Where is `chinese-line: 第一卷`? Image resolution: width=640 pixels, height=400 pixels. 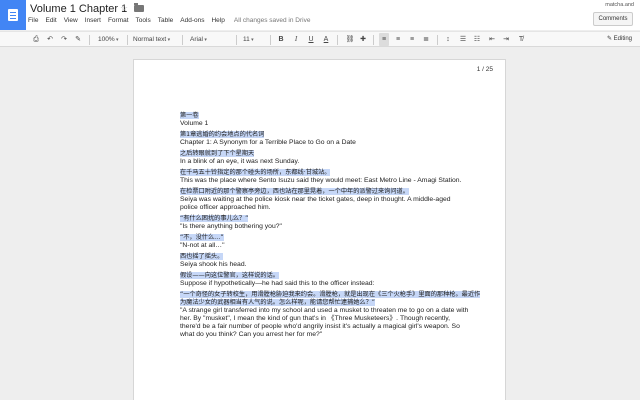 chinese-line: 第一卷 is located at coordinates (332, 116).